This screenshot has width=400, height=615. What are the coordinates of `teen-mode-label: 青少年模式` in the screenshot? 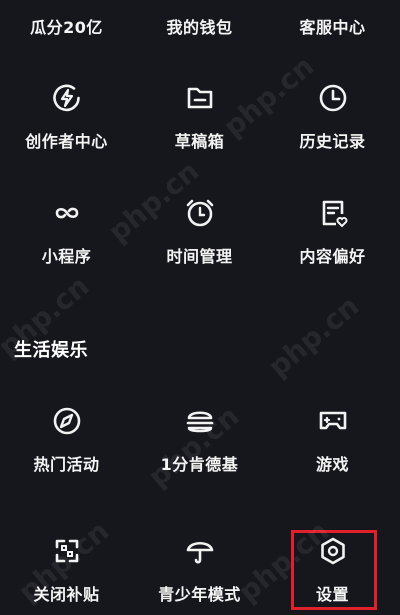 It's located at (199, 594).